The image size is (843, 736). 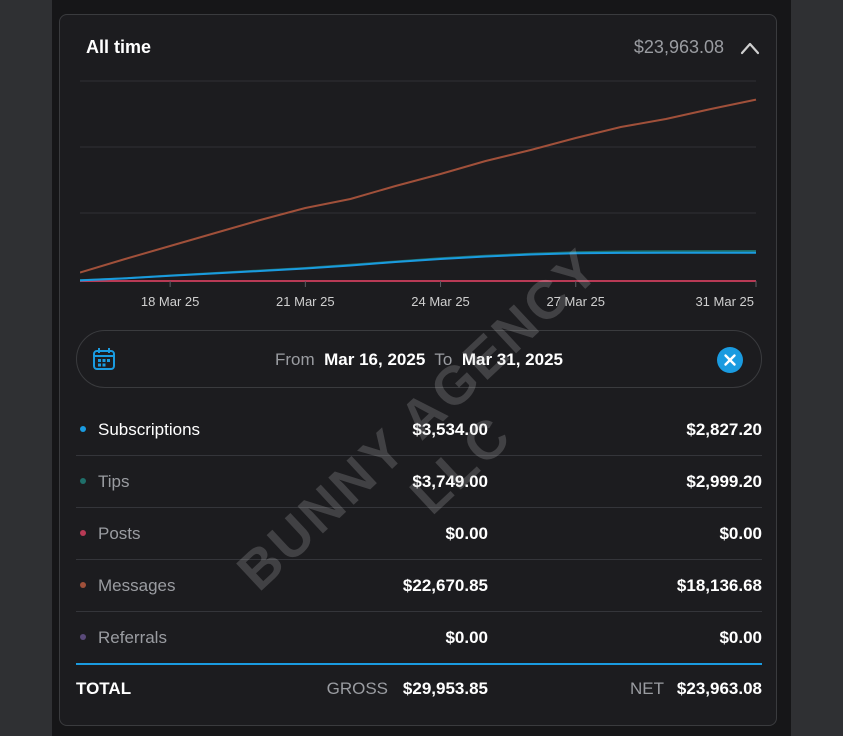 I want to click on row-gross: $22,670.85, so click(x=445, y=585).